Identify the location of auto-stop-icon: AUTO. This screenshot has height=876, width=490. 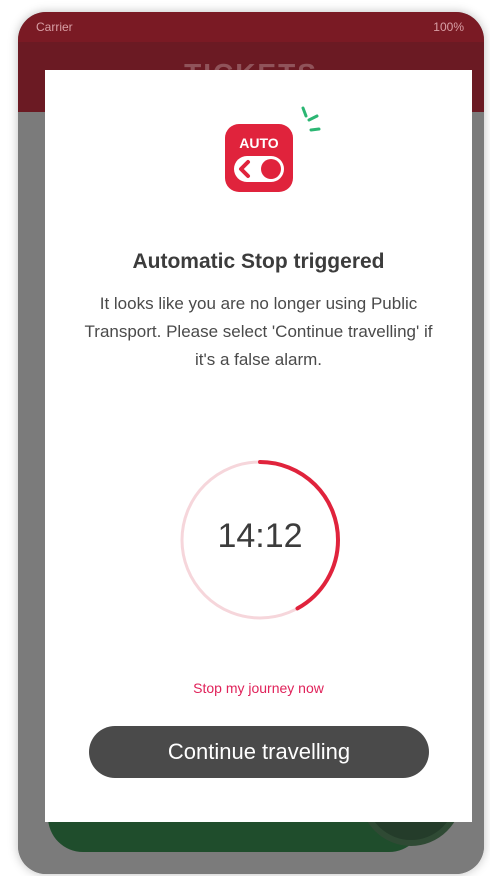
(273, 149).